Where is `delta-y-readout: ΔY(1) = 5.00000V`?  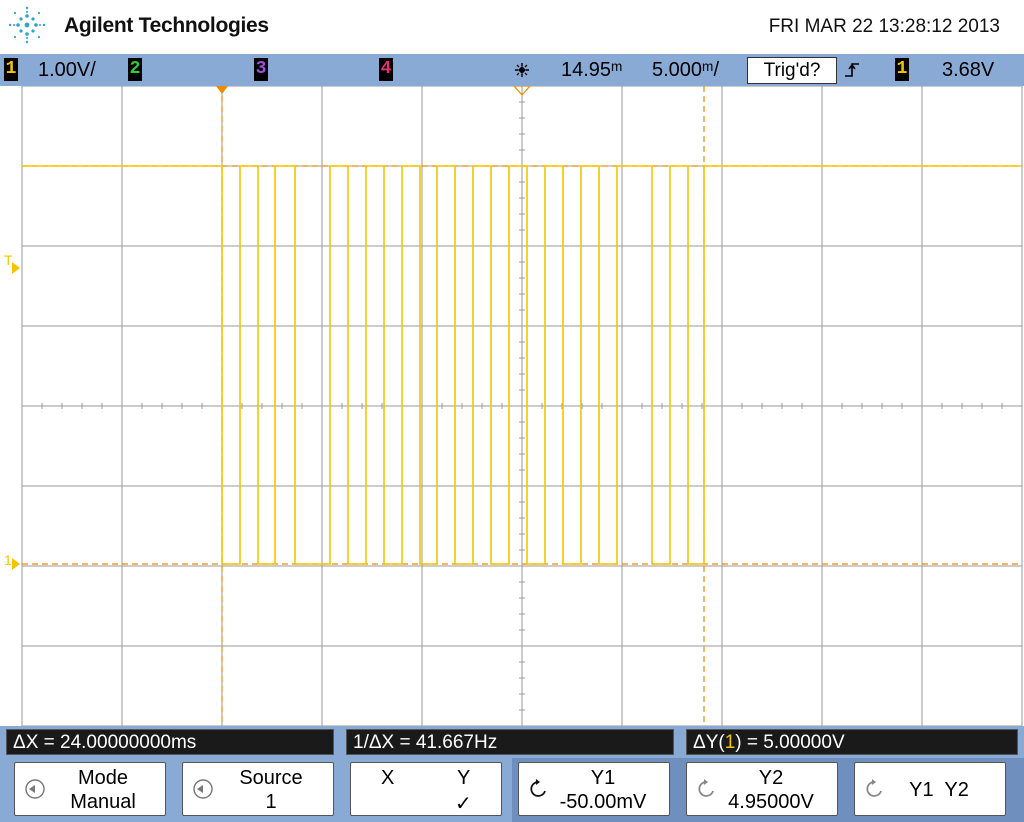
delta-y-readout: ΔY(1) = 5.00000V is located at coordinates (852, 742).